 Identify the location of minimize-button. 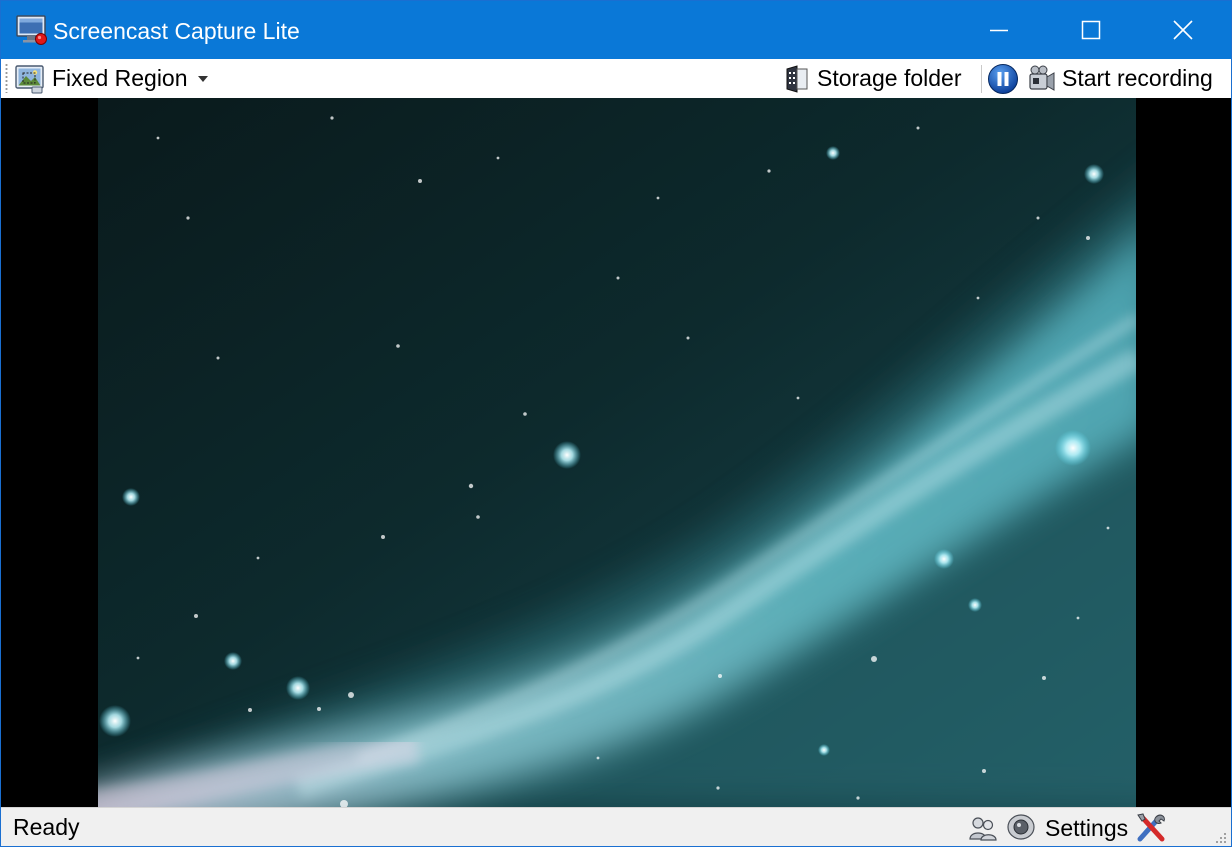
(999, 30).